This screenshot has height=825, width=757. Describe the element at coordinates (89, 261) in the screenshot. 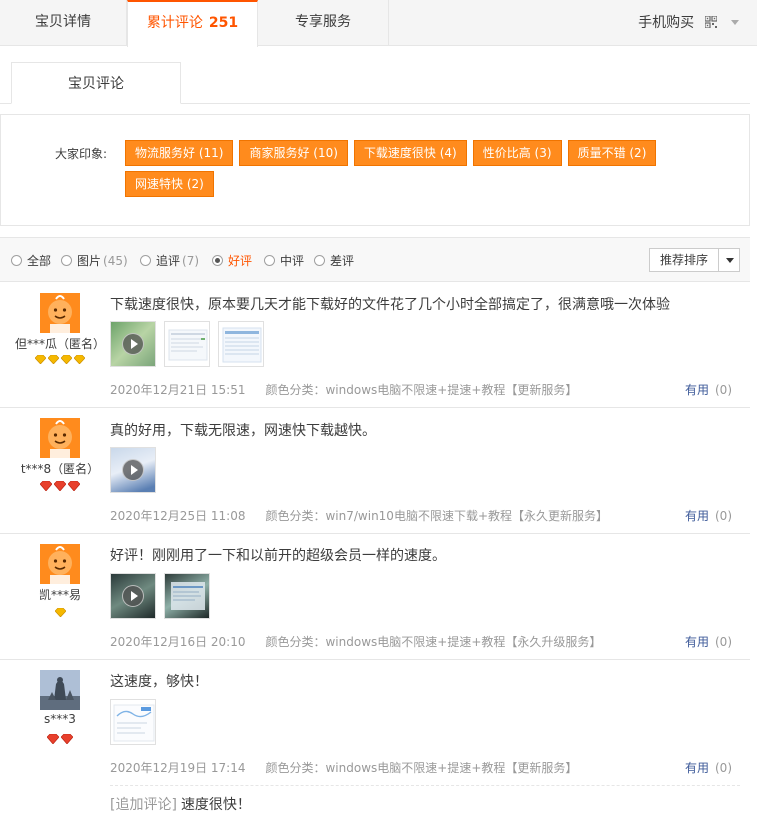

I see `filter-label: 图片` at that location.